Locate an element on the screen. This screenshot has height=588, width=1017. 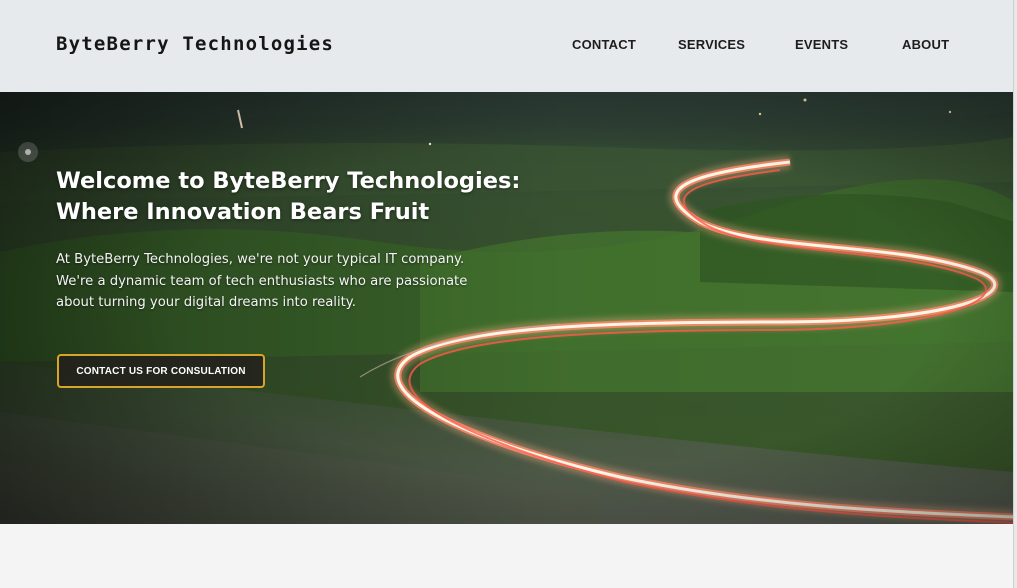
contact-consultation-button: CONTACT US FOR CONSULATION is located at coordinates (161, 371).